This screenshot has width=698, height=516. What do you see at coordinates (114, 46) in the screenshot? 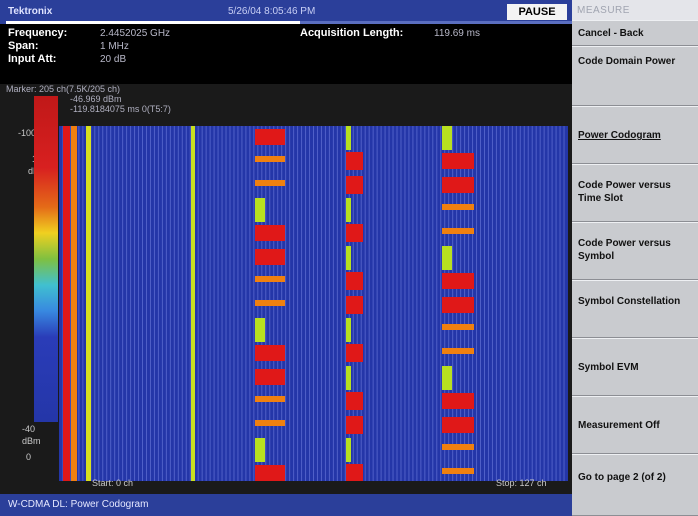
I see `span-value: 1 MHz` at bounding box center [114, 46].